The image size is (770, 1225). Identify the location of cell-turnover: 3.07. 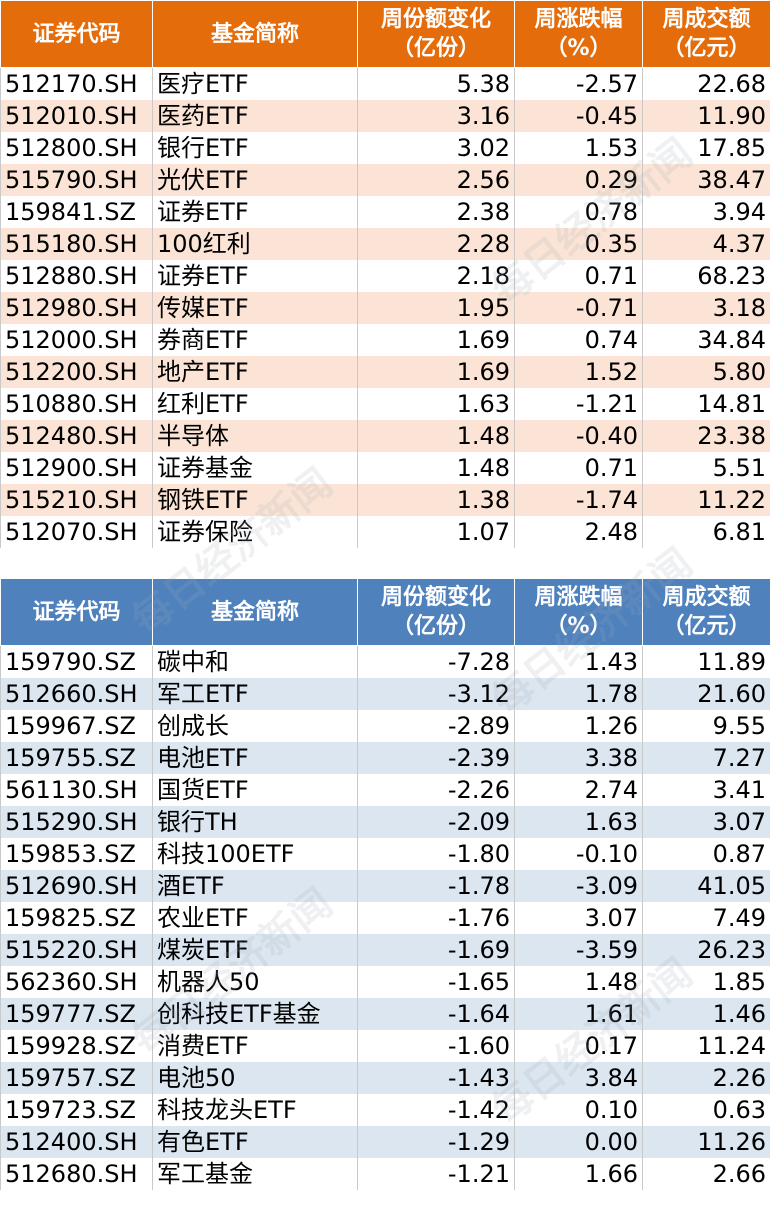
(706, 822).